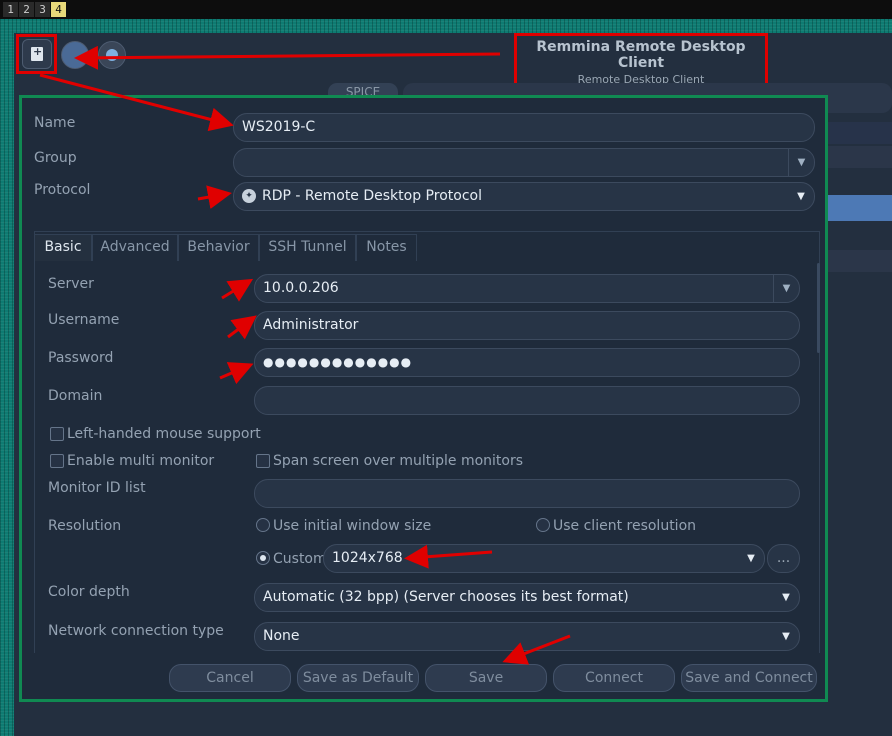  I want to click on tab-behavior: Behavior, so click(218, 247).